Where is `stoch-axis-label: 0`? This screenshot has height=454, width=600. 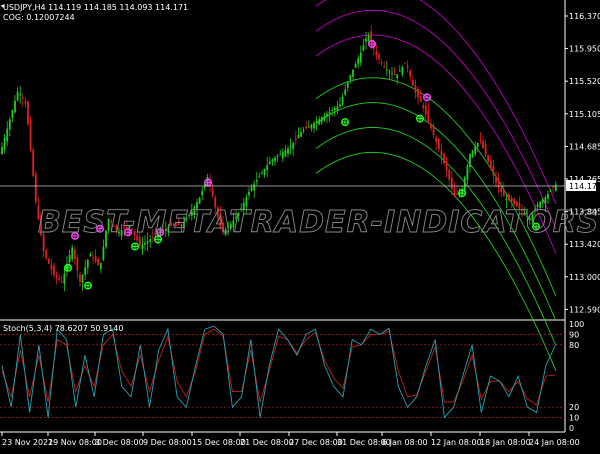
stoch-axis-label: 0 is located at coordinates (571, 428).